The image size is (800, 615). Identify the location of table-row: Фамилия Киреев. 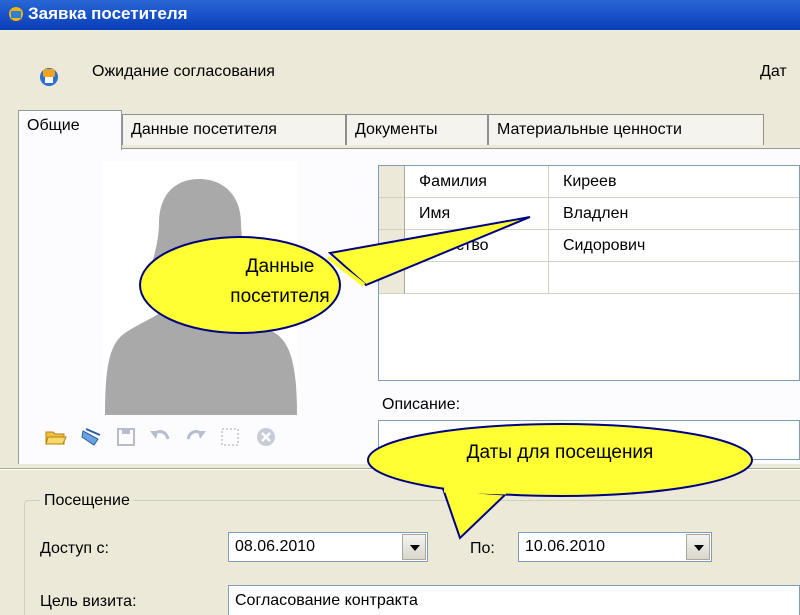
(589, 182).